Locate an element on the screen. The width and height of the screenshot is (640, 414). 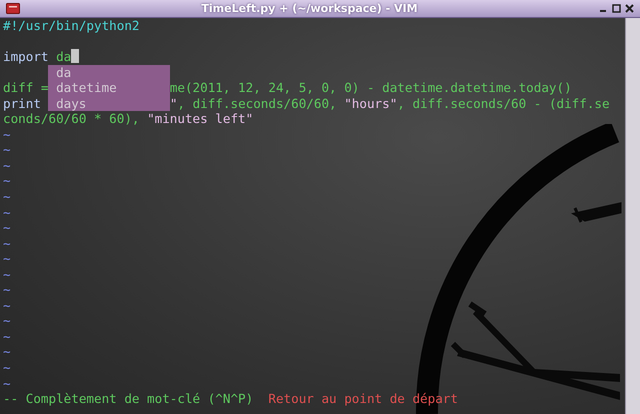
completion-item: days is located at coordinates (109, 104).